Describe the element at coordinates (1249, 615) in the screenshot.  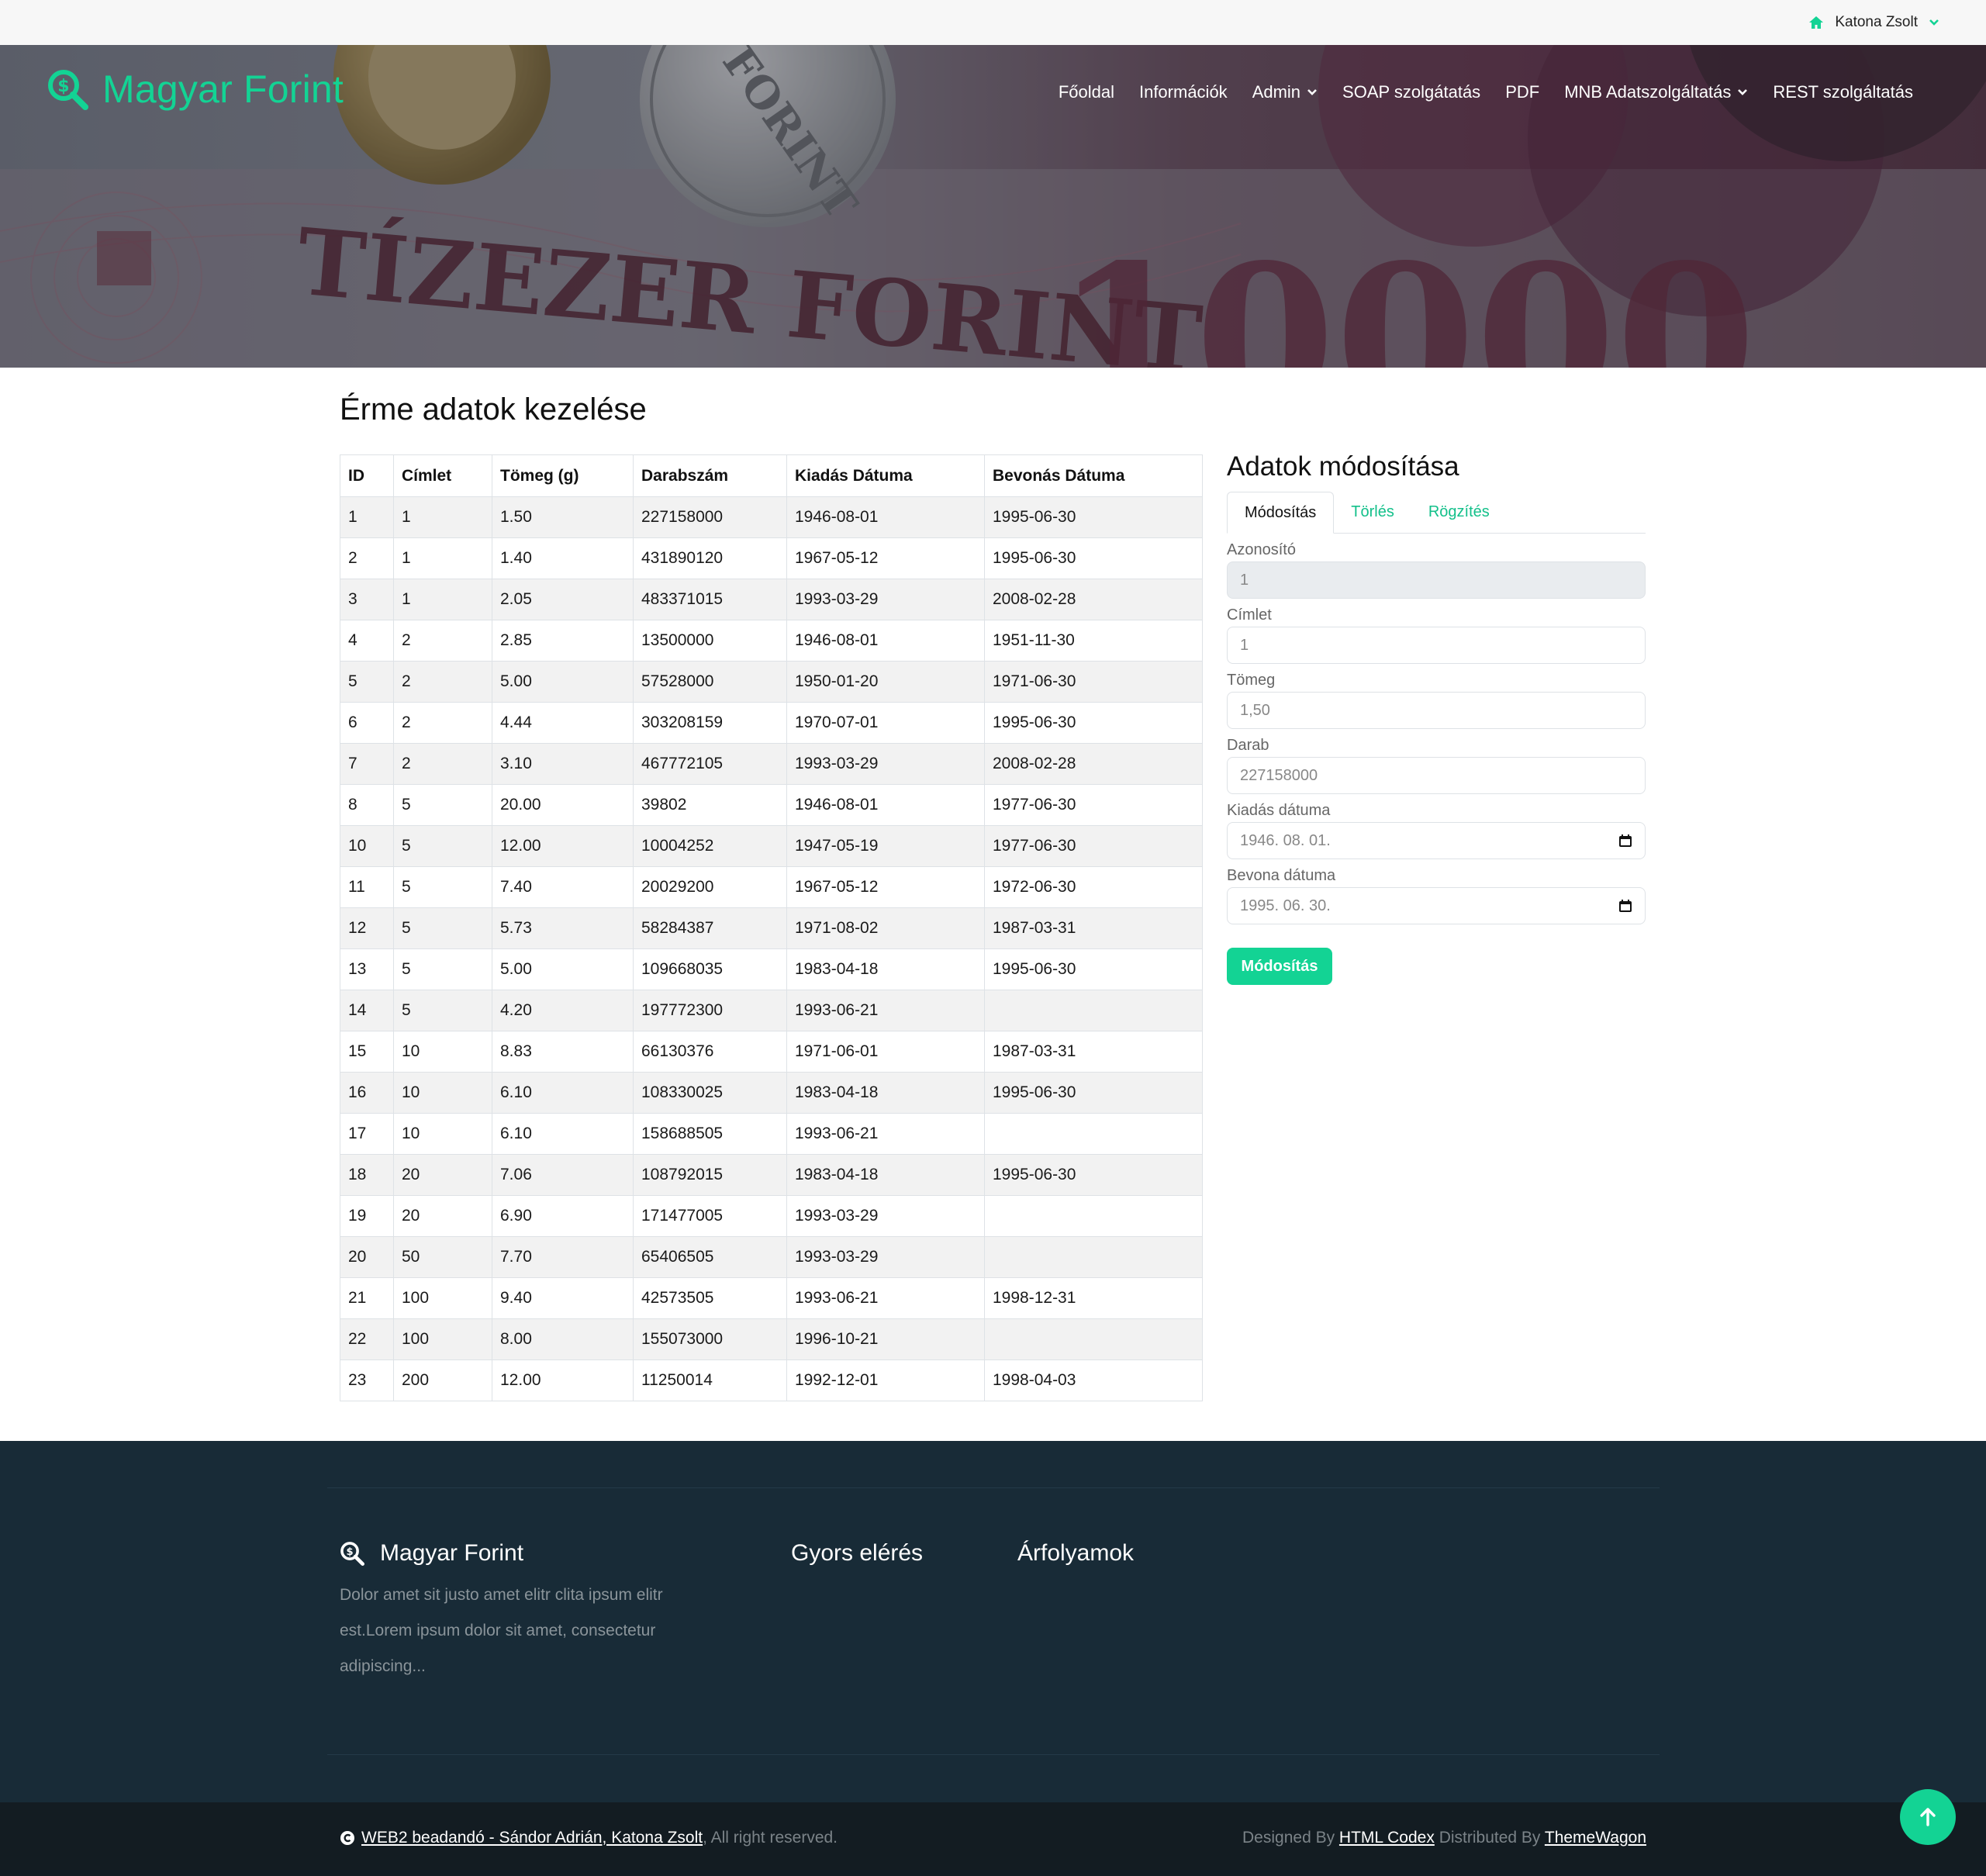
I see `denomination-label: Címlet` at that location.